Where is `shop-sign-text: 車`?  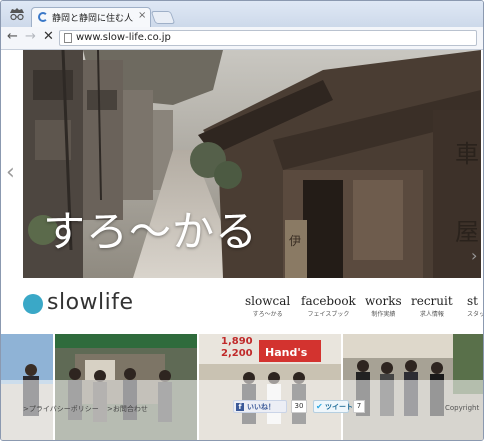 shop-sign-text: 車 is located at coordinates (467, 154).